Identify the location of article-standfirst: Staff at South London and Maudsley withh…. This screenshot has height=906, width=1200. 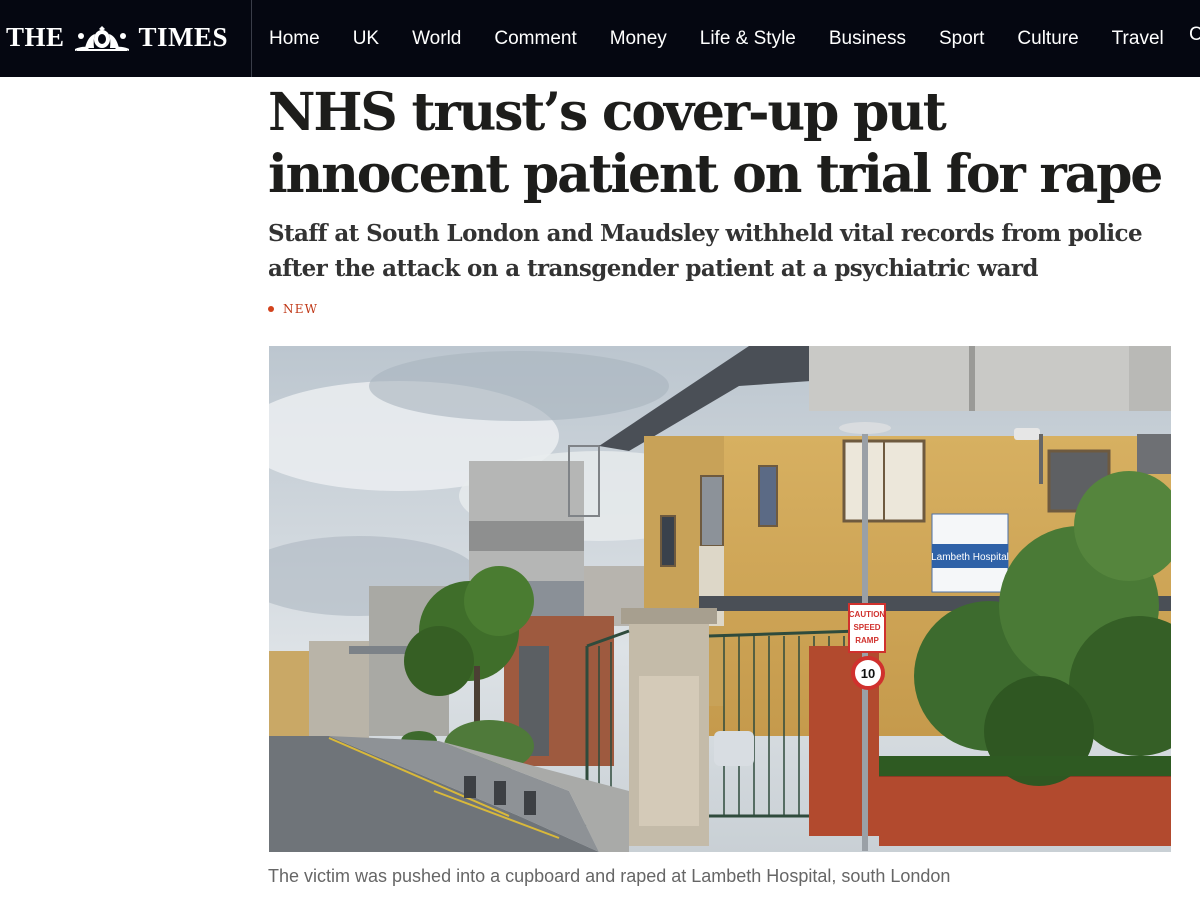
(705, 251).